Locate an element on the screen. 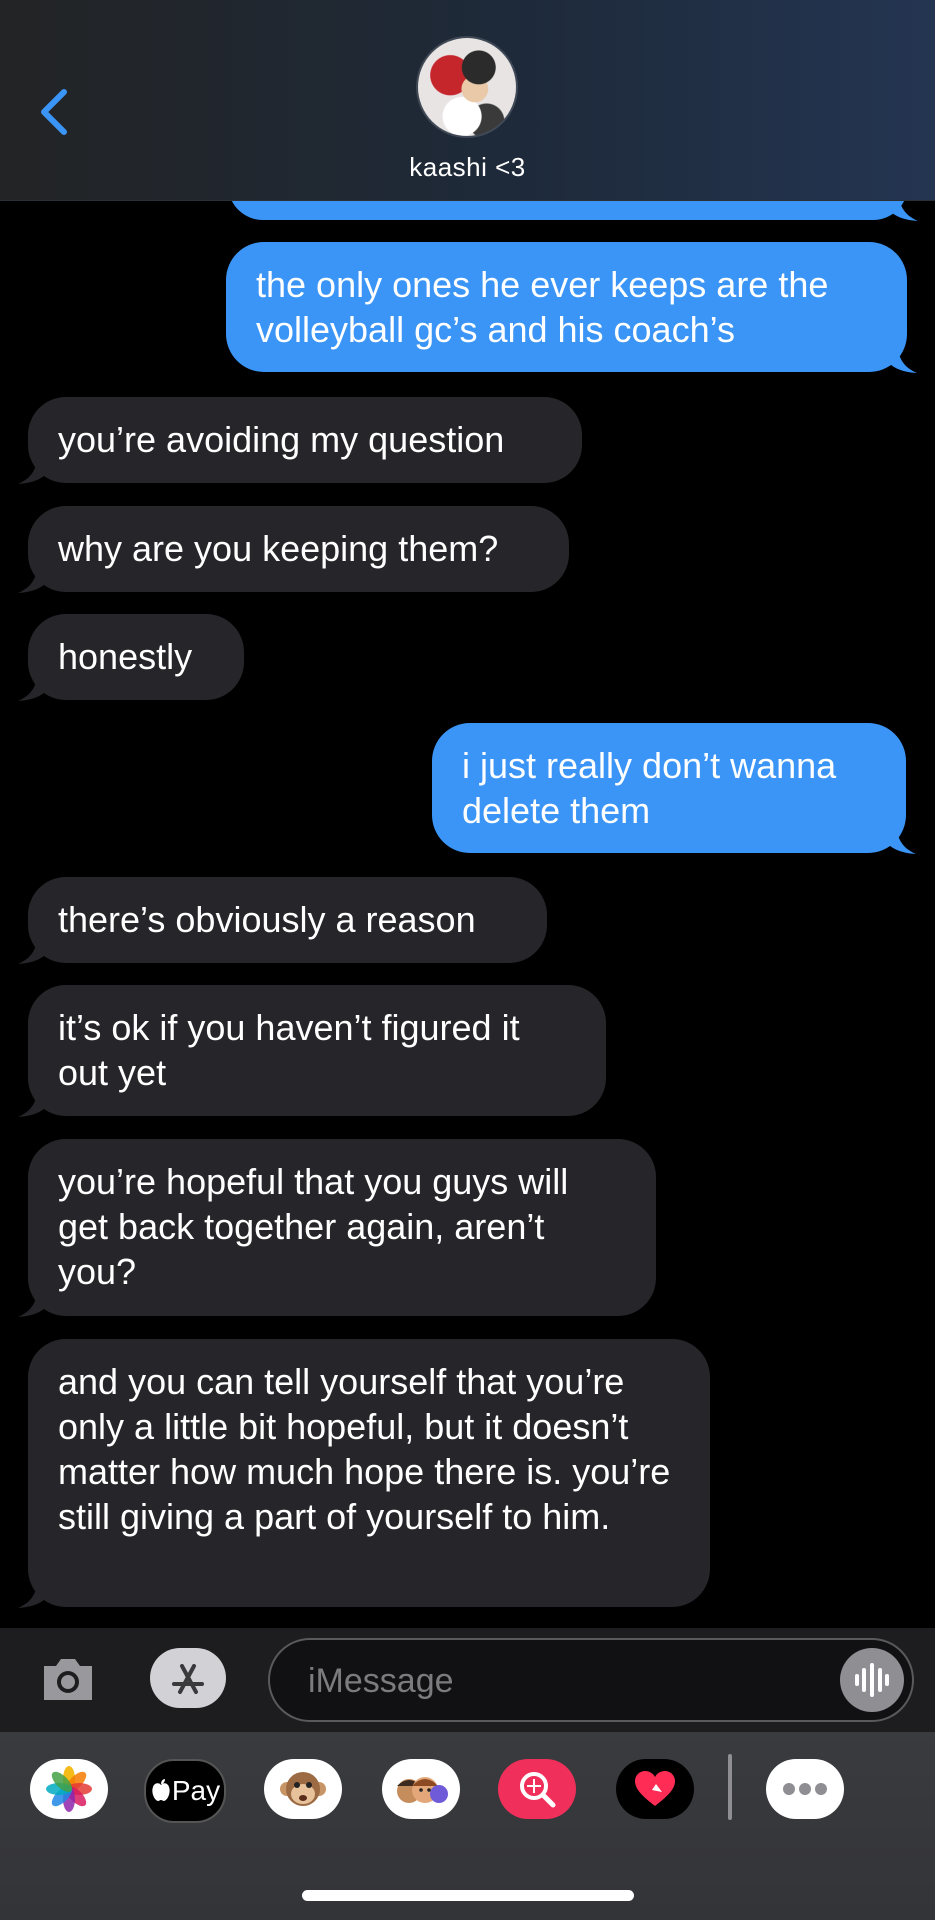 The height and width of the screenshot is (1920, 935). back-button is located at coordinates (55, 112).